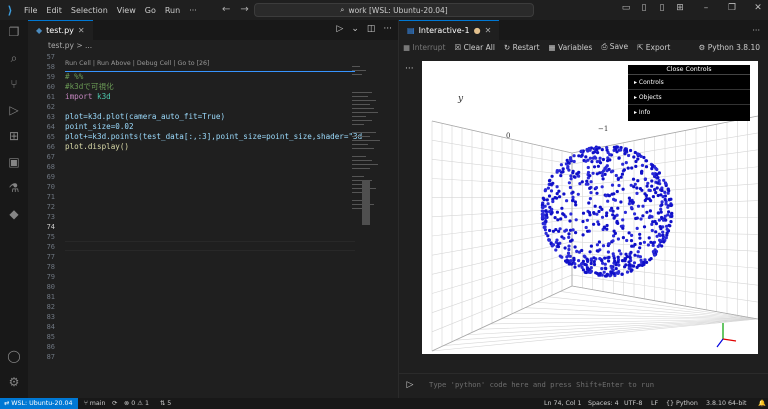  I want to click on export-button: ⇱ Export, so click(653, 47).